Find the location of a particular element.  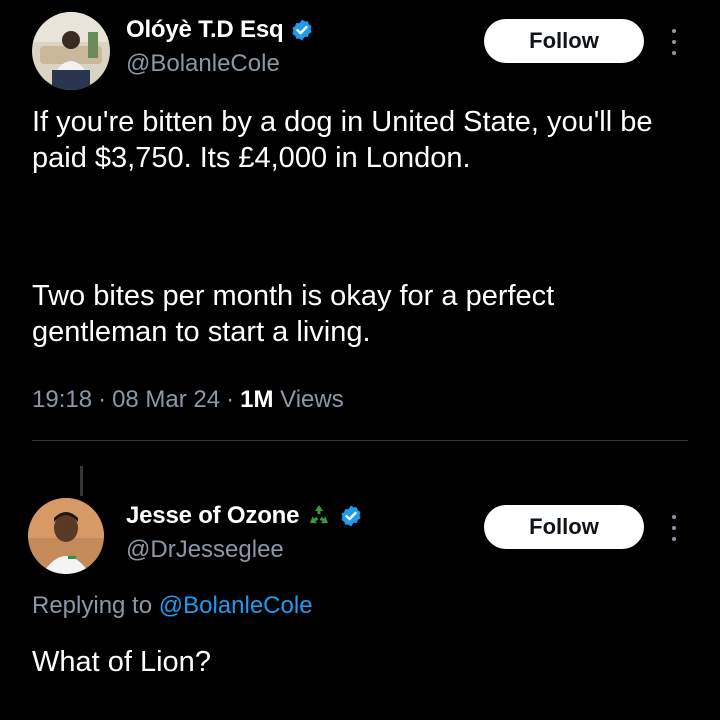

reply-author-name-row: Jesse of Ozone is located at coordinates (244, 516).